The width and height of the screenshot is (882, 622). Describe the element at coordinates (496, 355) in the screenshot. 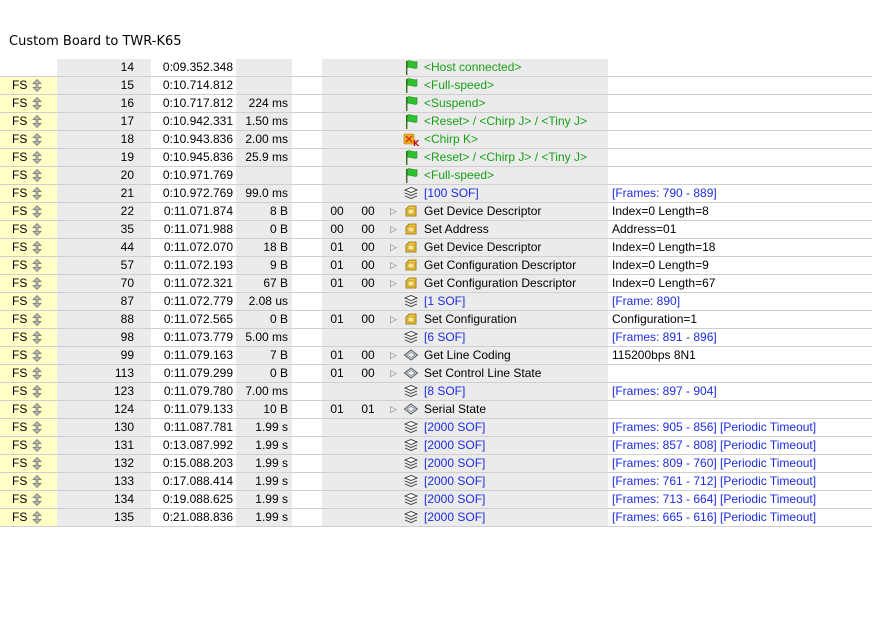

I see `record-cell: ▷ Get Line Coding` at that location.